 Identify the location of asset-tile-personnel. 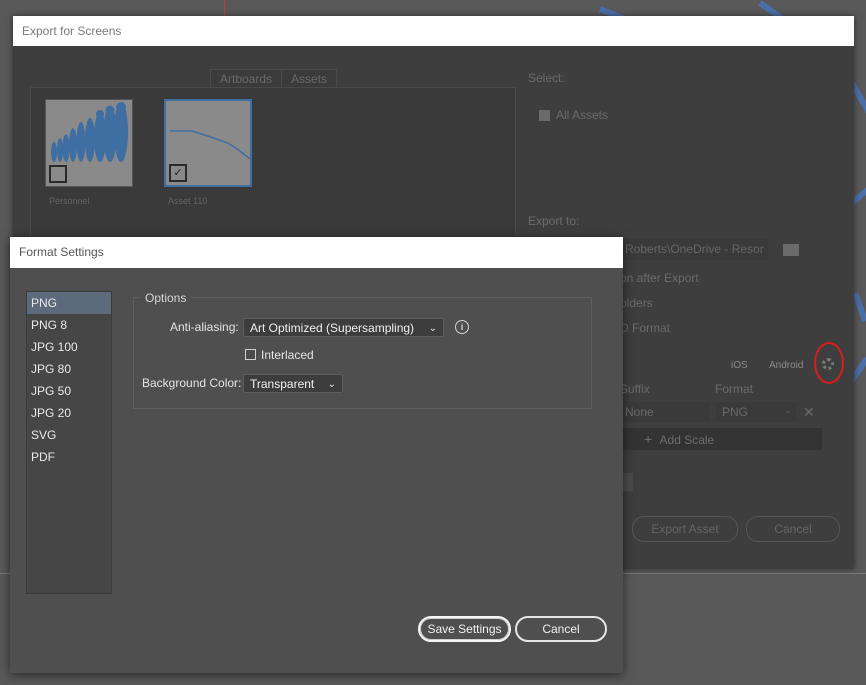
(89, 143).